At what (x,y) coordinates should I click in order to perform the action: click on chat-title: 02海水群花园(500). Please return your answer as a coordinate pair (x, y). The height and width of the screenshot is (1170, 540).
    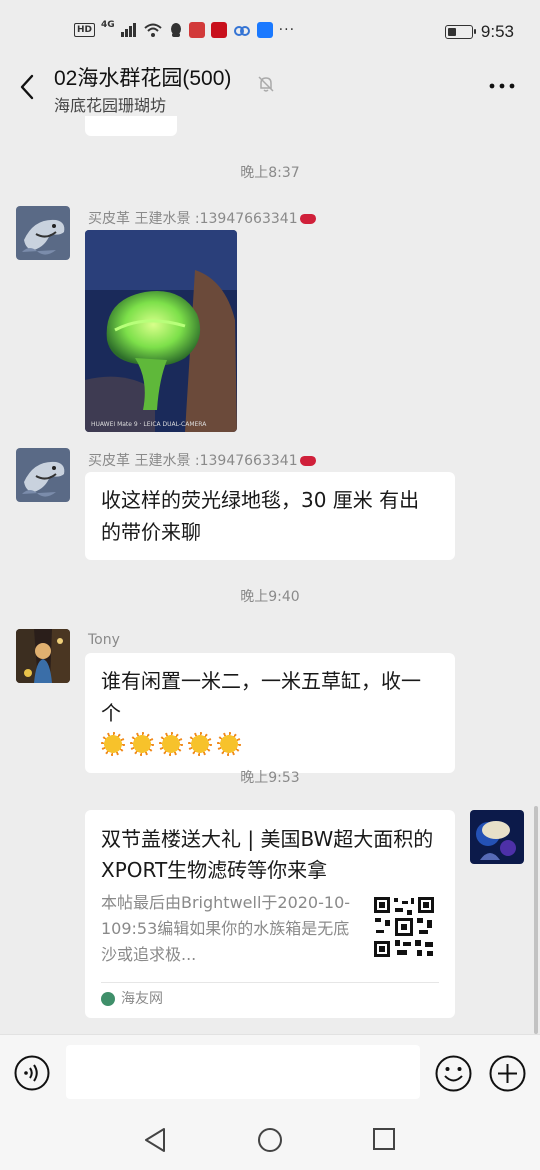
    Looking at the image, I should click on (143, 78).